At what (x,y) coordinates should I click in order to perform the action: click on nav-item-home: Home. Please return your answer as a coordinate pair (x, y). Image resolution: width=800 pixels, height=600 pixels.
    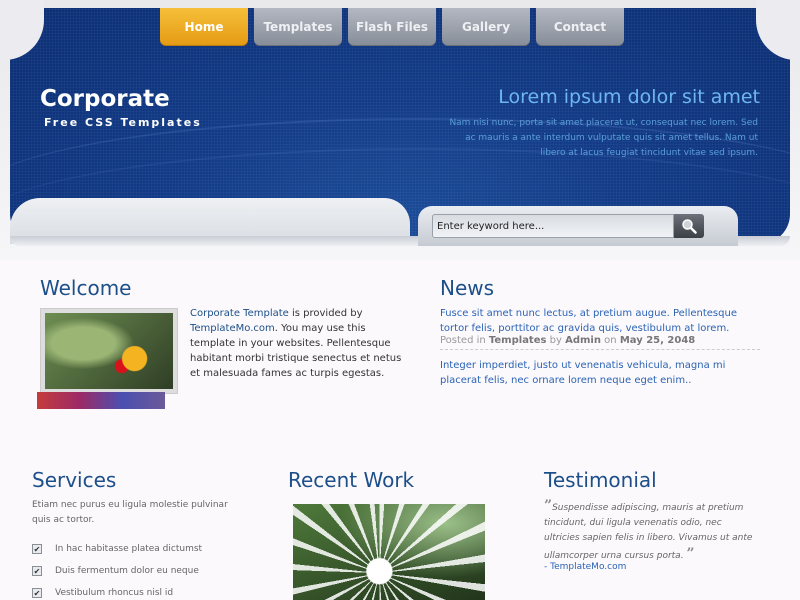
    Looking at the image, I should click on (204, 27).